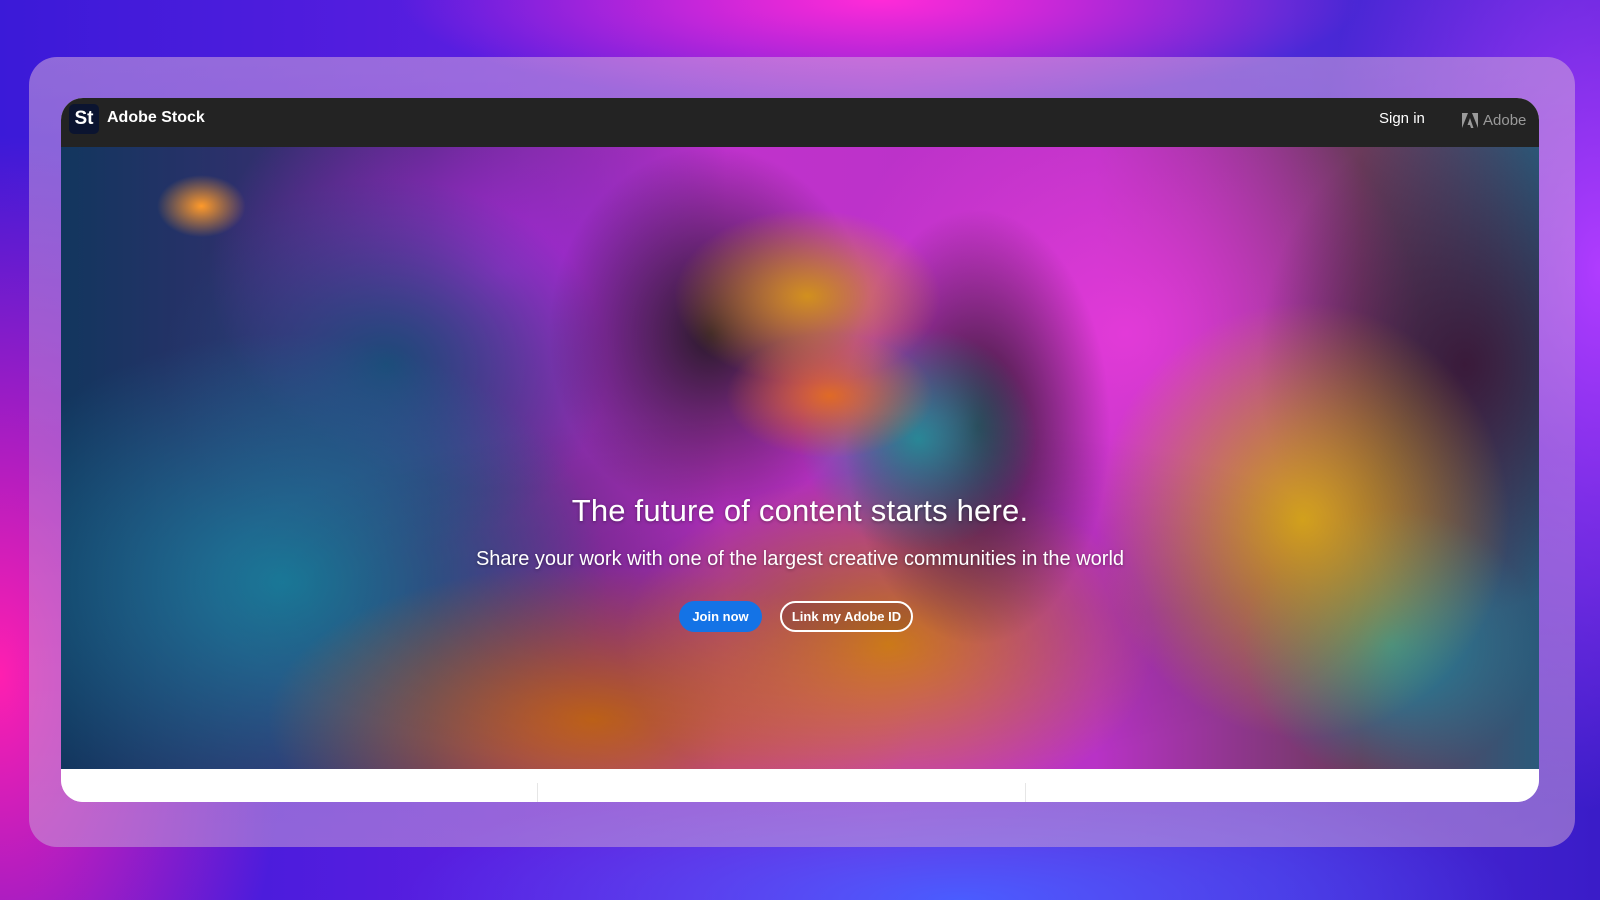 The width and height of the screenshot is (1600, 900). I want to click on content-strip, so click(800, 785).